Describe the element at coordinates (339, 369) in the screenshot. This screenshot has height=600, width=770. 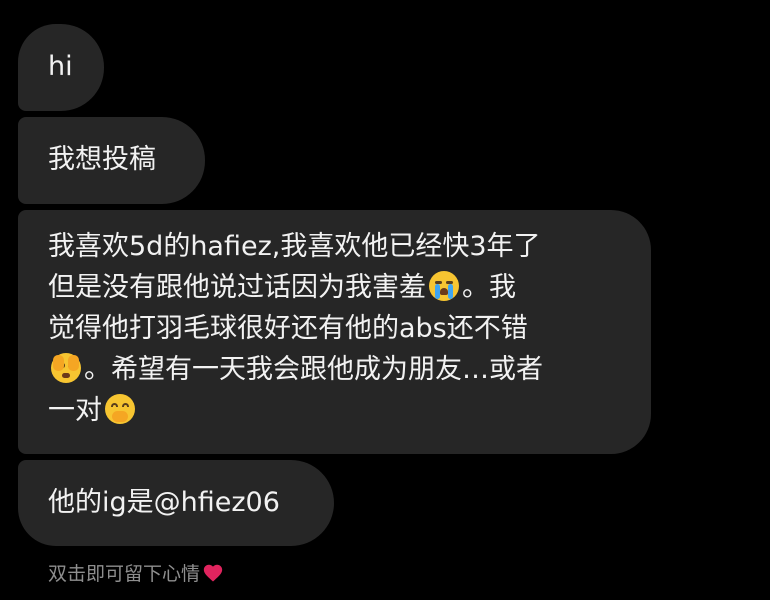
I see `message-line: 。希望有一天我会跟他成为朋友…或者` at that location.